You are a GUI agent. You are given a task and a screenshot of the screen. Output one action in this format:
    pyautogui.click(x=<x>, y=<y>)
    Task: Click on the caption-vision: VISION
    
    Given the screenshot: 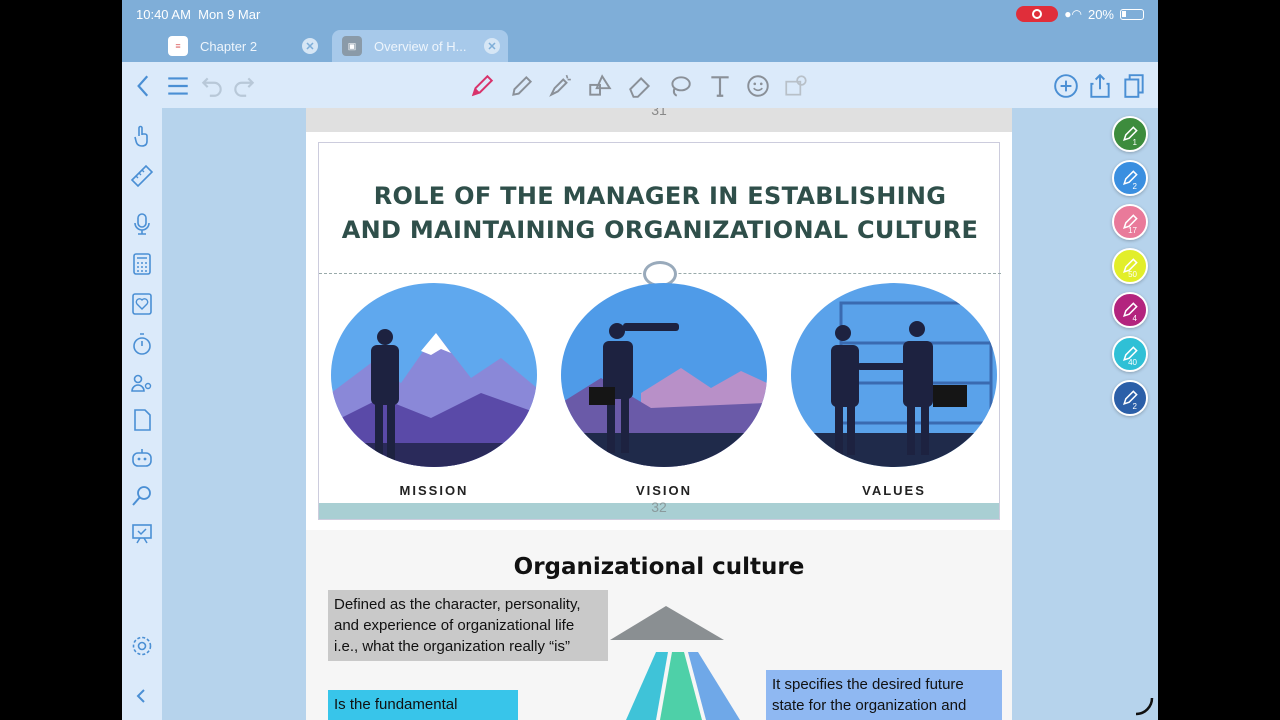 What is the action you would take?
    pyautogui.click(x=664, y=490)
    